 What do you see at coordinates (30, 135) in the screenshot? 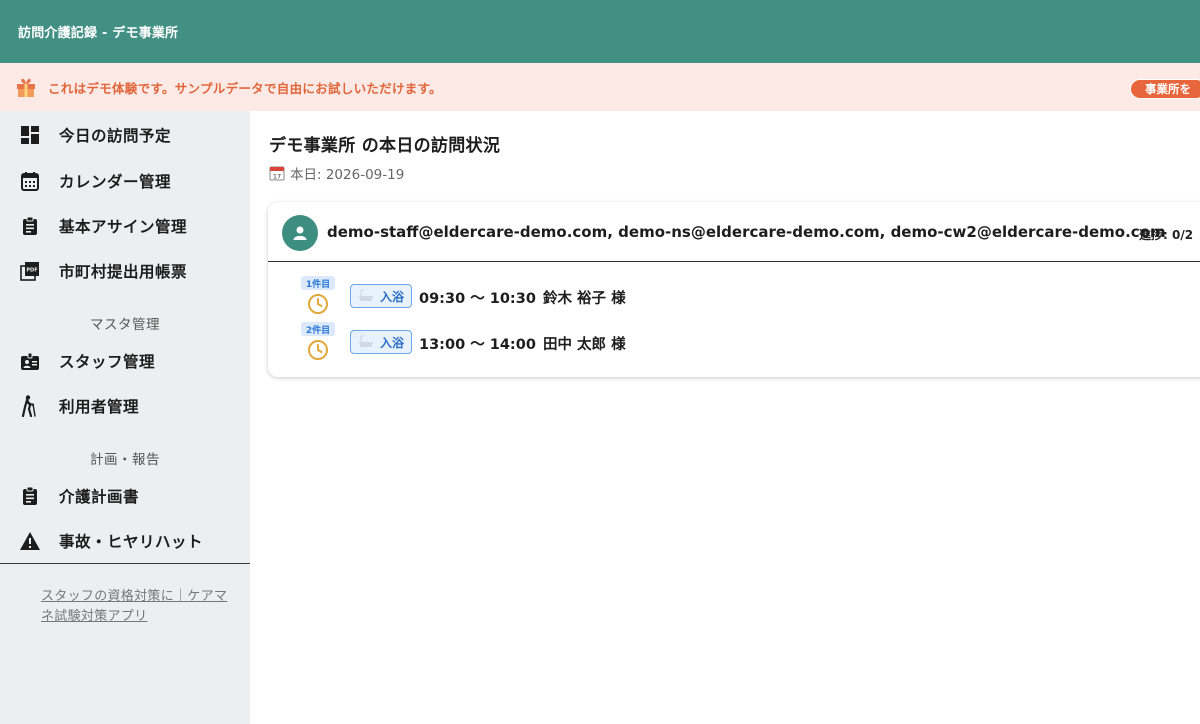
I see `dashboard-icon` at bounding box center [30, 135].